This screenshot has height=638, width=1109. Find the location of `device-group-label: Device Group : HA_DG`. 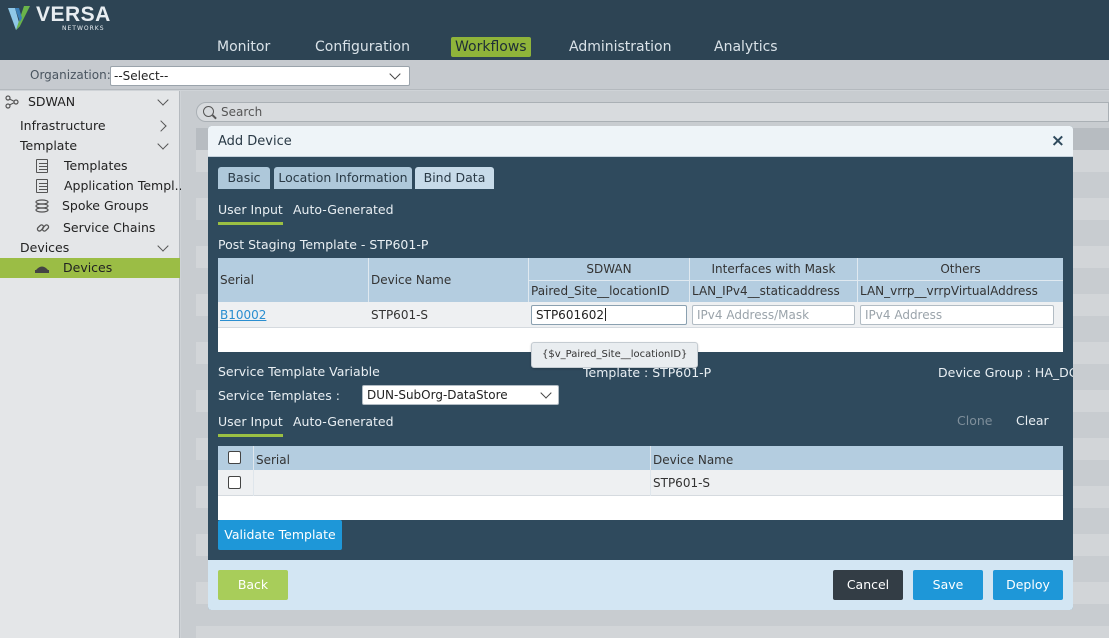

device-group-label: Device Group : HA_DG is located at coordinates (1005, 372).